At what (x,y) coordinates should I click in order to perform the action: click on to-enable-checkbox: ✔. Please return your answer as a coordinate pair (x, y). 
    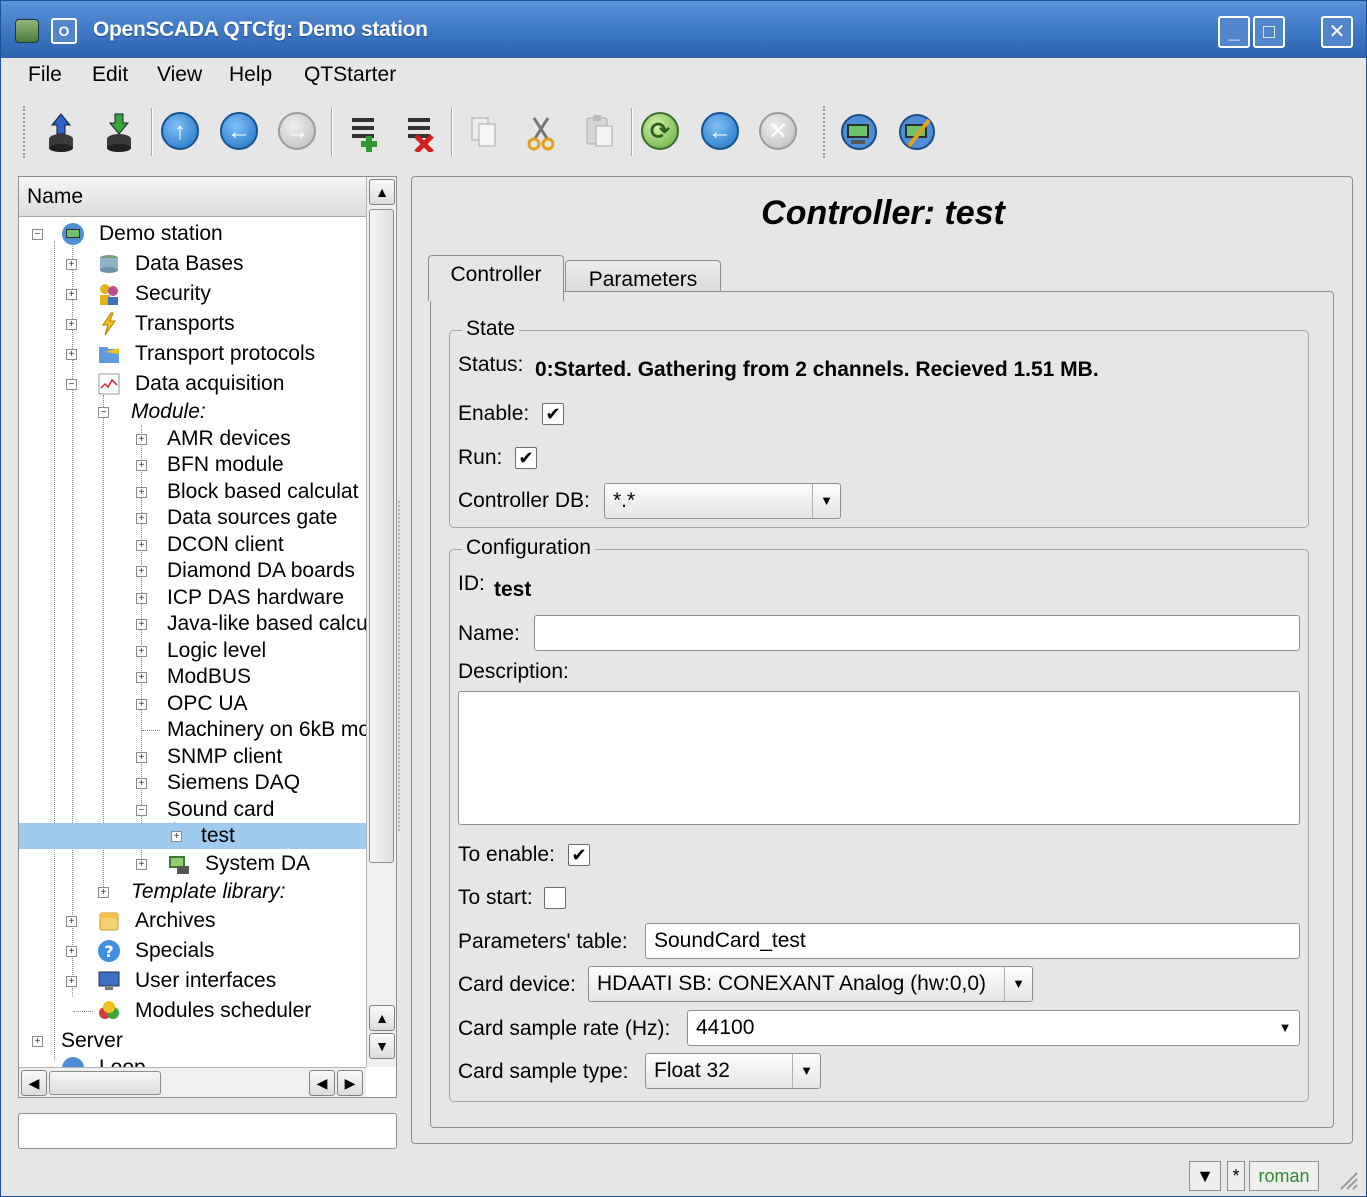
    Looking at the image, I should click on (579, 855).